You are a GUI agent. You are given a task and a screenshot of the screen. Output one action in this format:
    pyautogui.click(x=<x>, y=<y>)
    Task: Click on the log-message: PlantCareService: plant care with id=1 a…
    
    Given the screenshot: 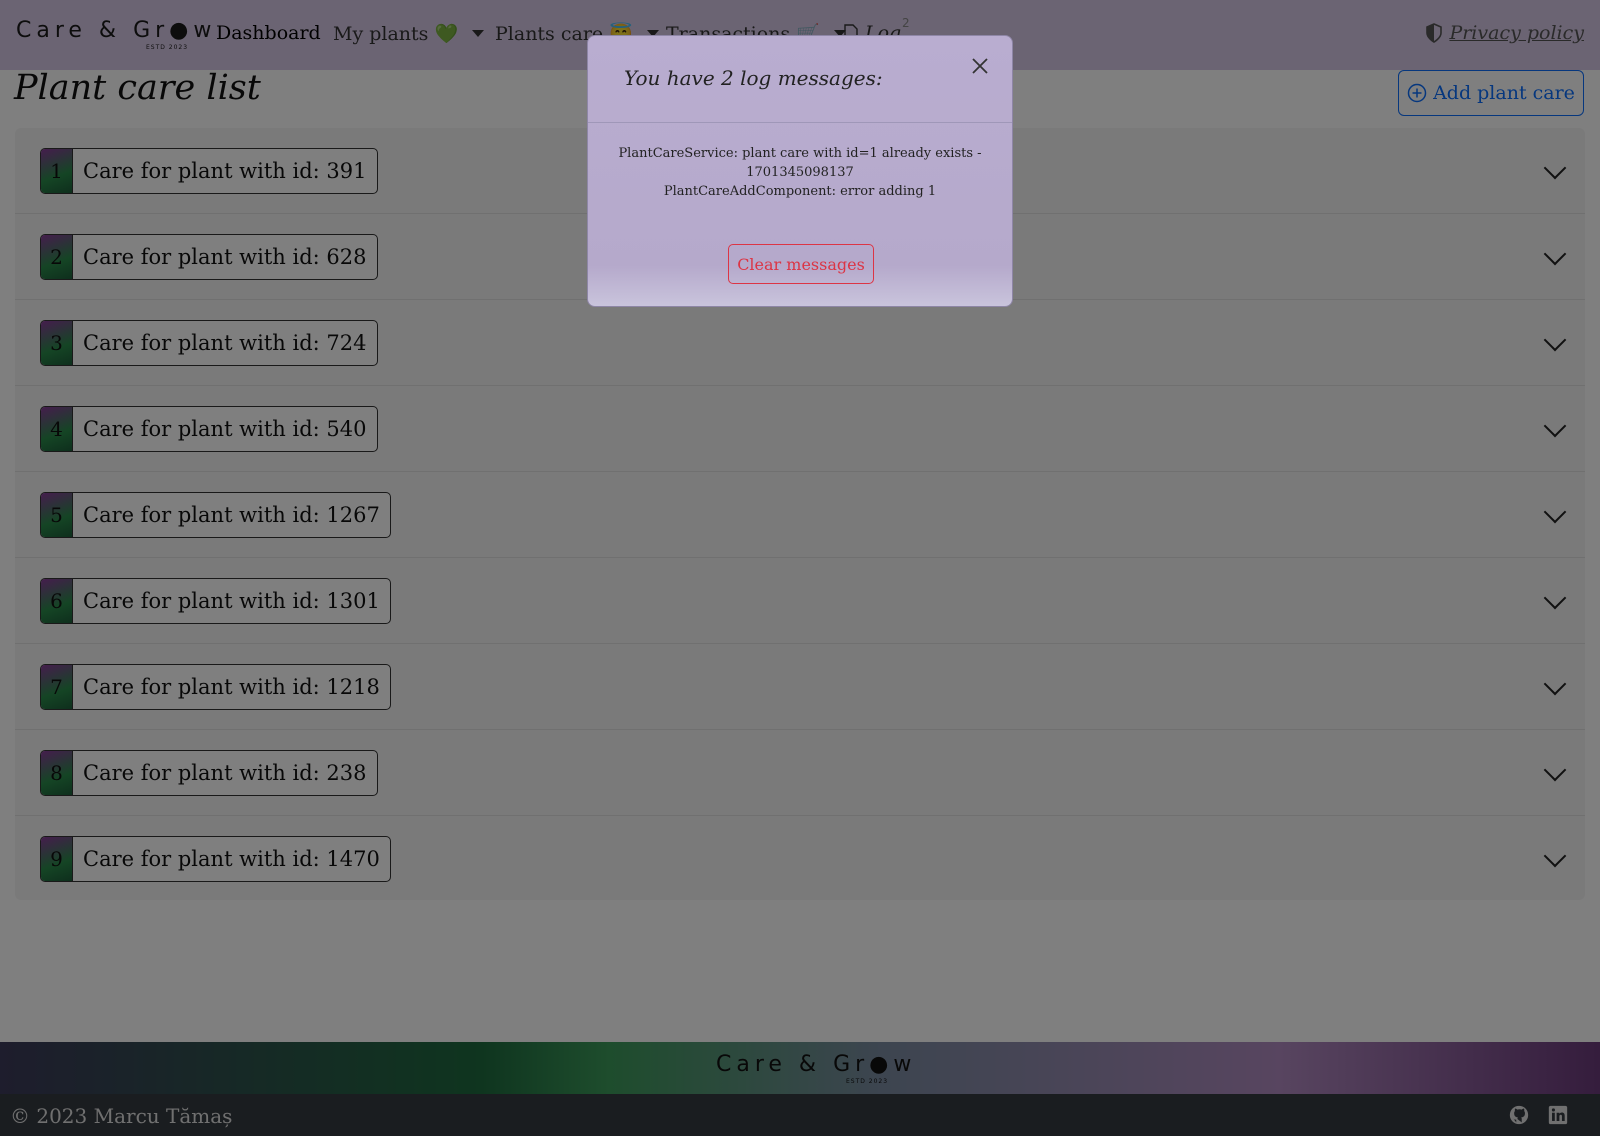 What is the action you would take?
    pyautogui.click(x=800, y=163)
    